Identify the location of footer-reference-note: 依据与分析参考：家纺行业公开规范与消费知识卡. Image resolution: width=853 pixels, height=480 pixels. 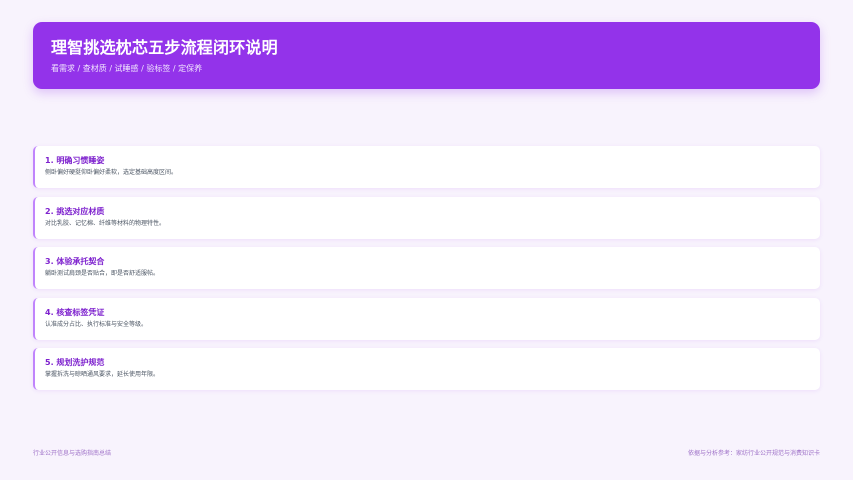
(753, 453).